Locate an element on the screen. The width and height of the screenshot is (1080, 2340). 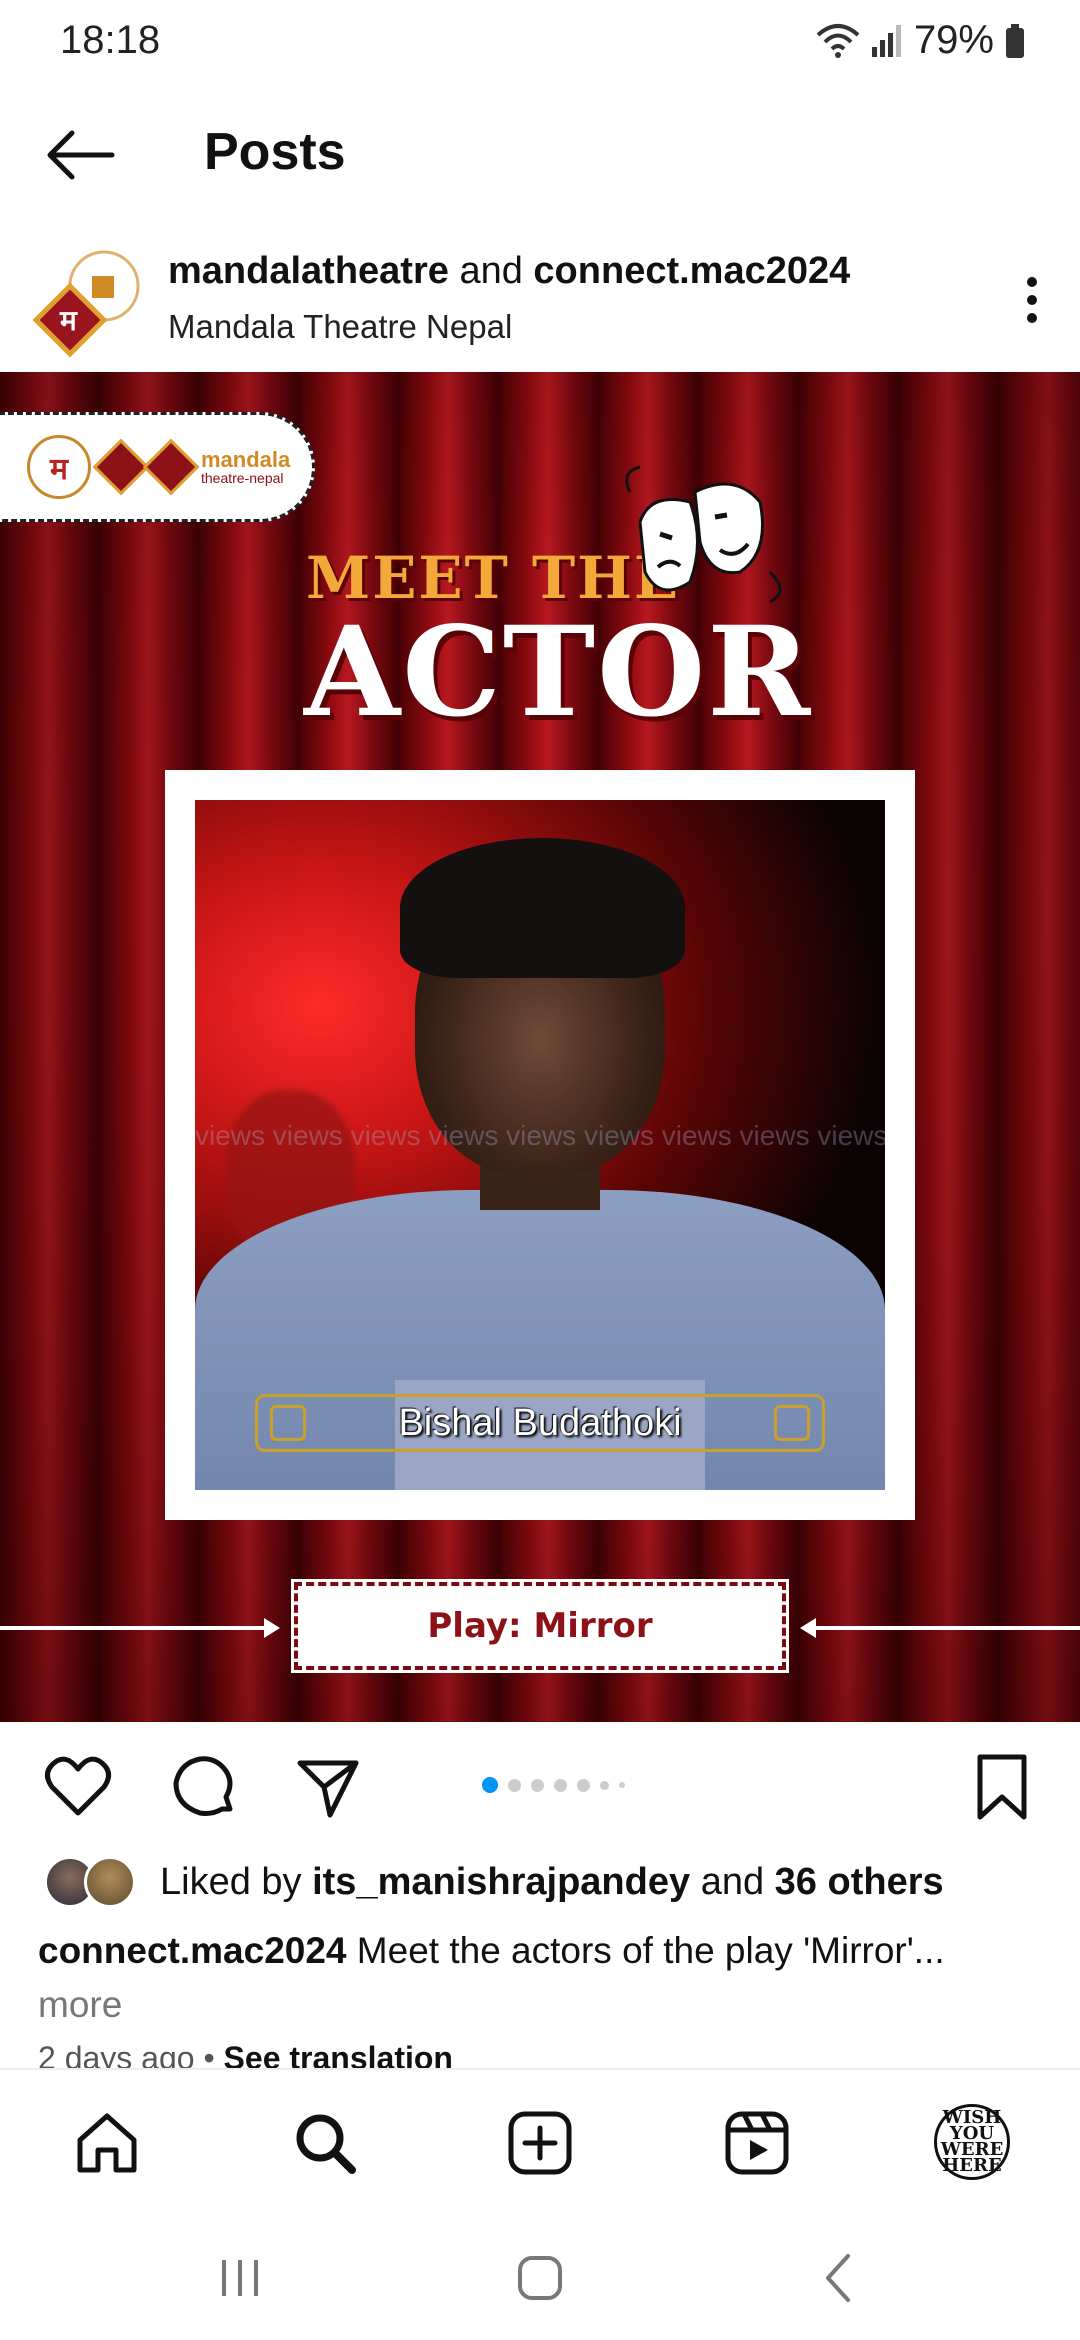
home-button is located at coordinates (540, 2278).